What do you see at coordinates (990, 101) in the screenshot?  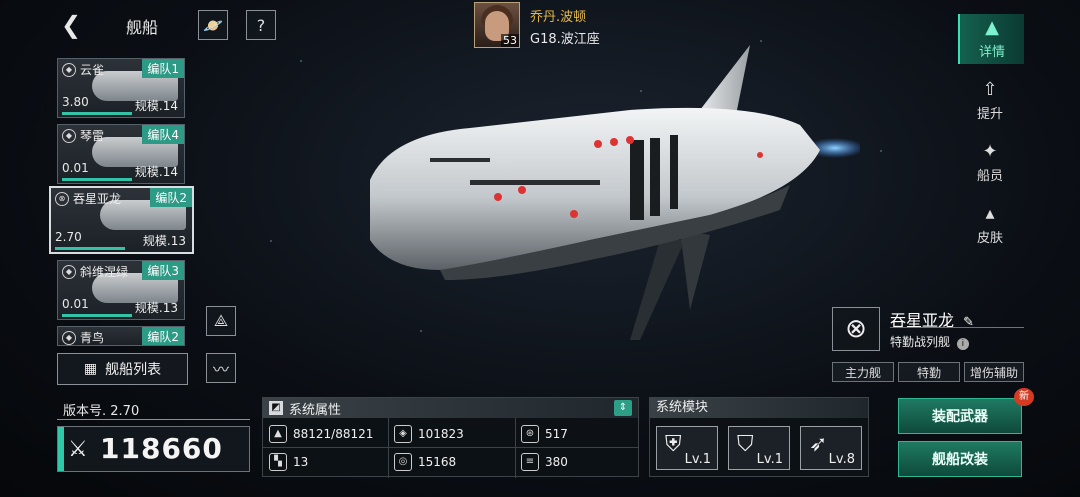 I see `tab-upgrade: ⇧ 提升` at bounding box center [990, 101].